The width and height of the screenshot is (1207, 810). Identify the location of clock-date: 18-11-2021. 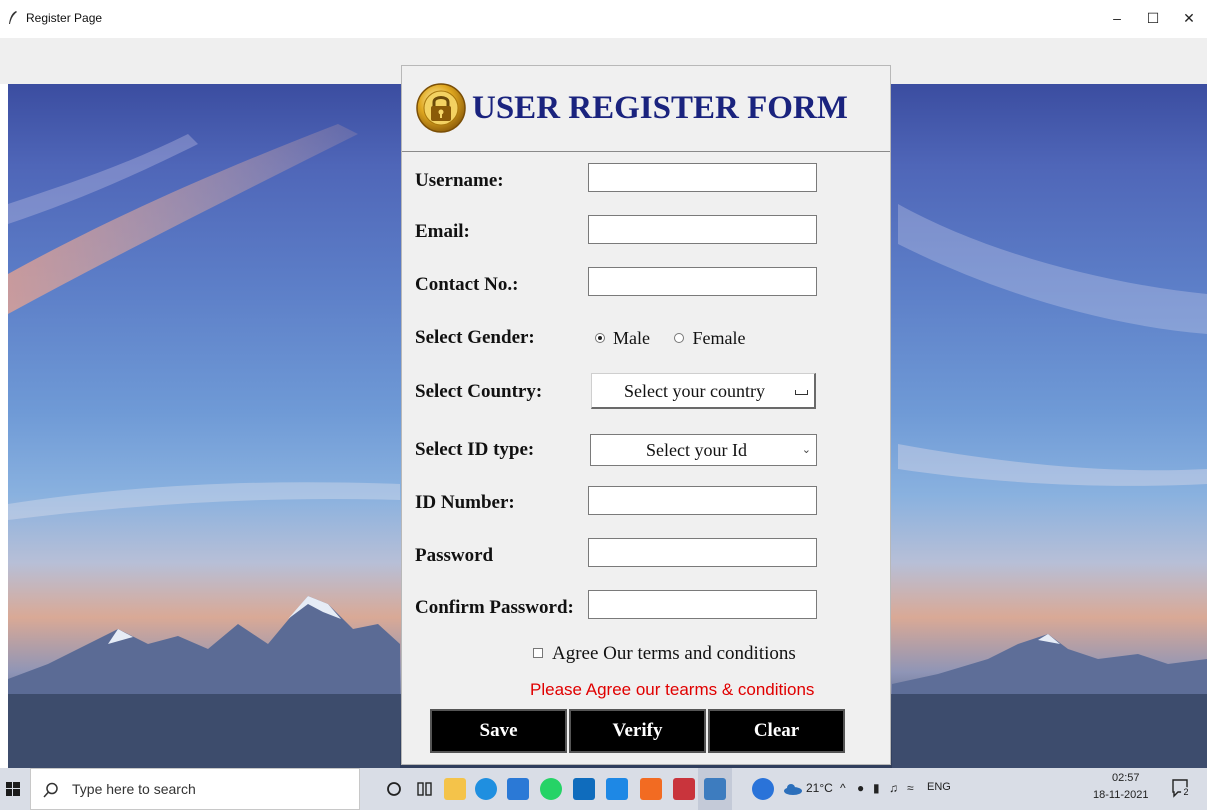
(1120, 795).